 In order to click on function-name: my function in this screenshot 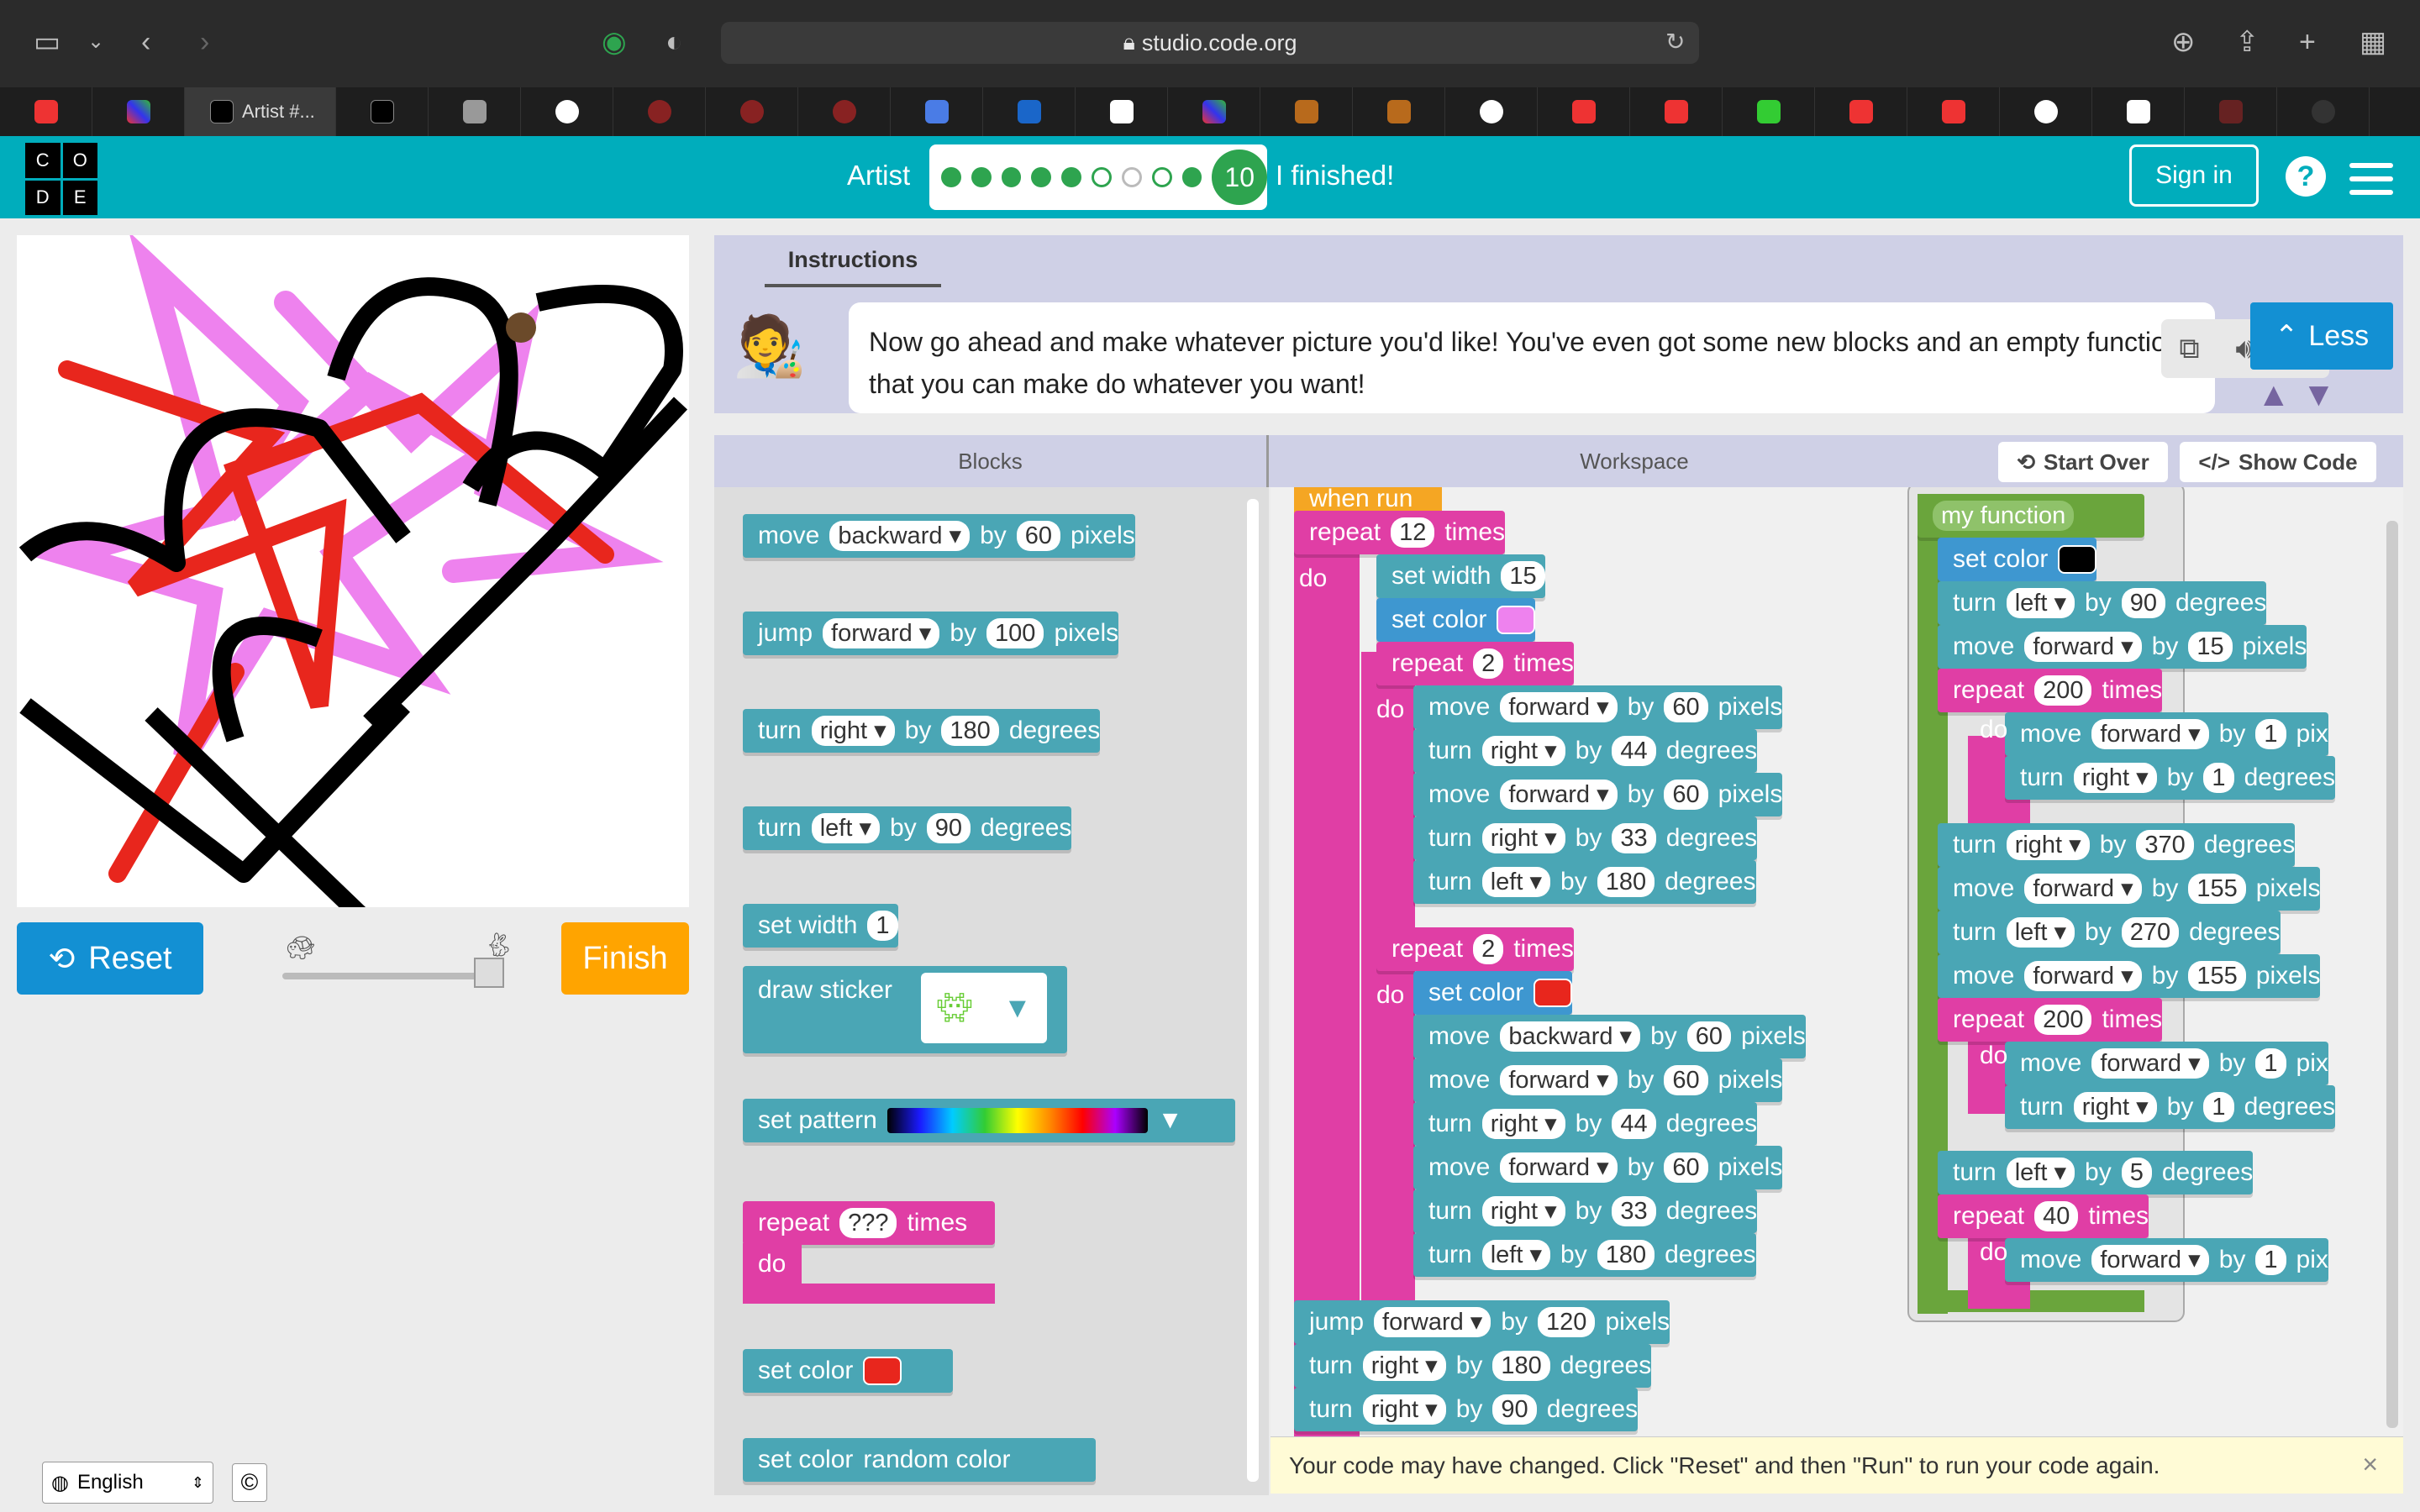, I will do `click(2004, 516)`.